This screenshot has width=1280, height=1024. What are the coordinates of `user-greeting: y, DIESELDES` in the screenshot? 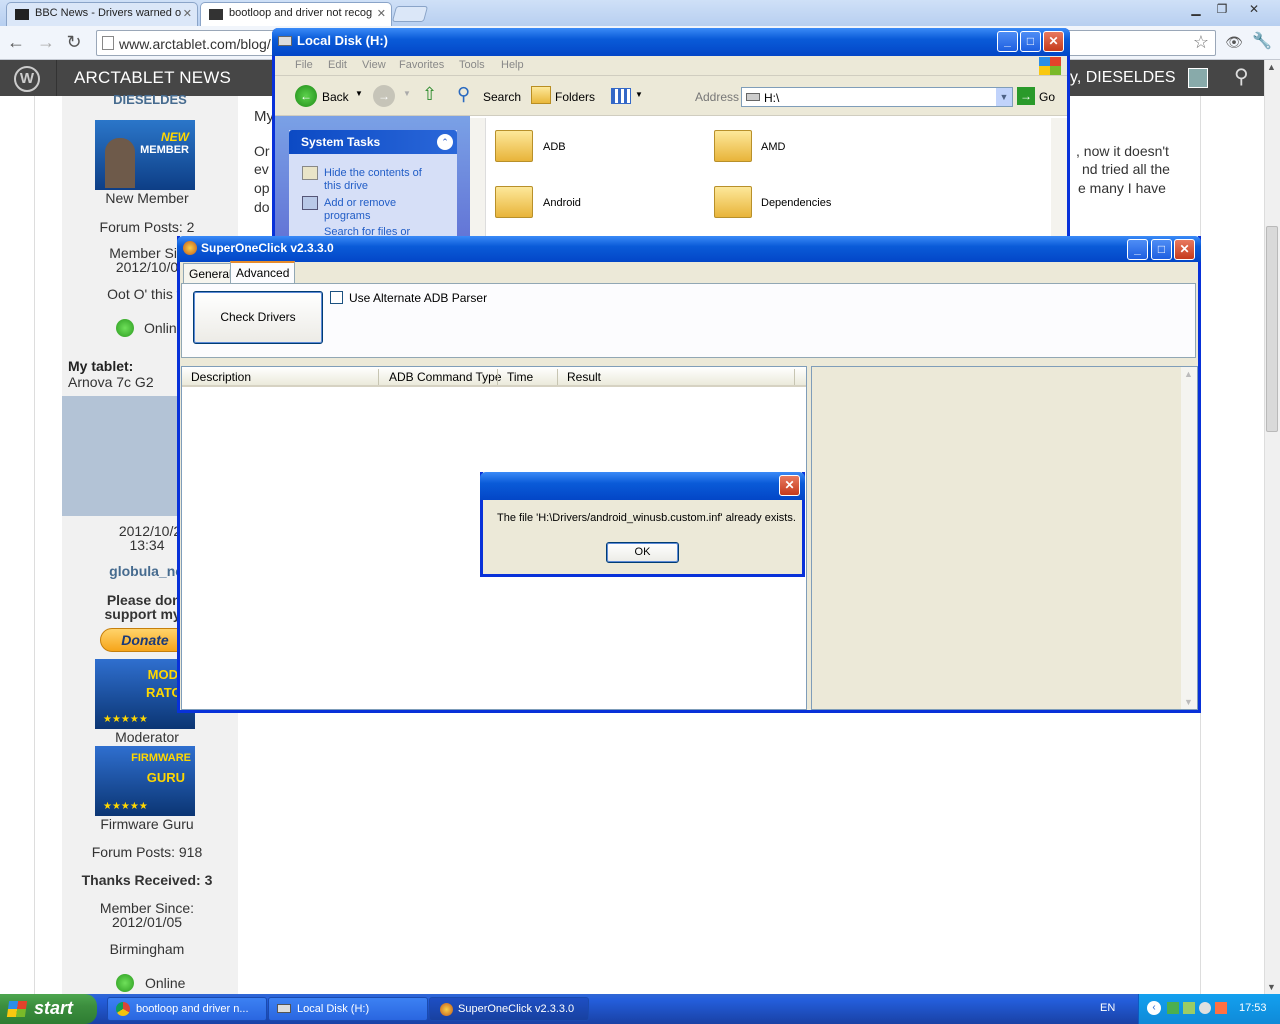 It's located at (1123, 78).